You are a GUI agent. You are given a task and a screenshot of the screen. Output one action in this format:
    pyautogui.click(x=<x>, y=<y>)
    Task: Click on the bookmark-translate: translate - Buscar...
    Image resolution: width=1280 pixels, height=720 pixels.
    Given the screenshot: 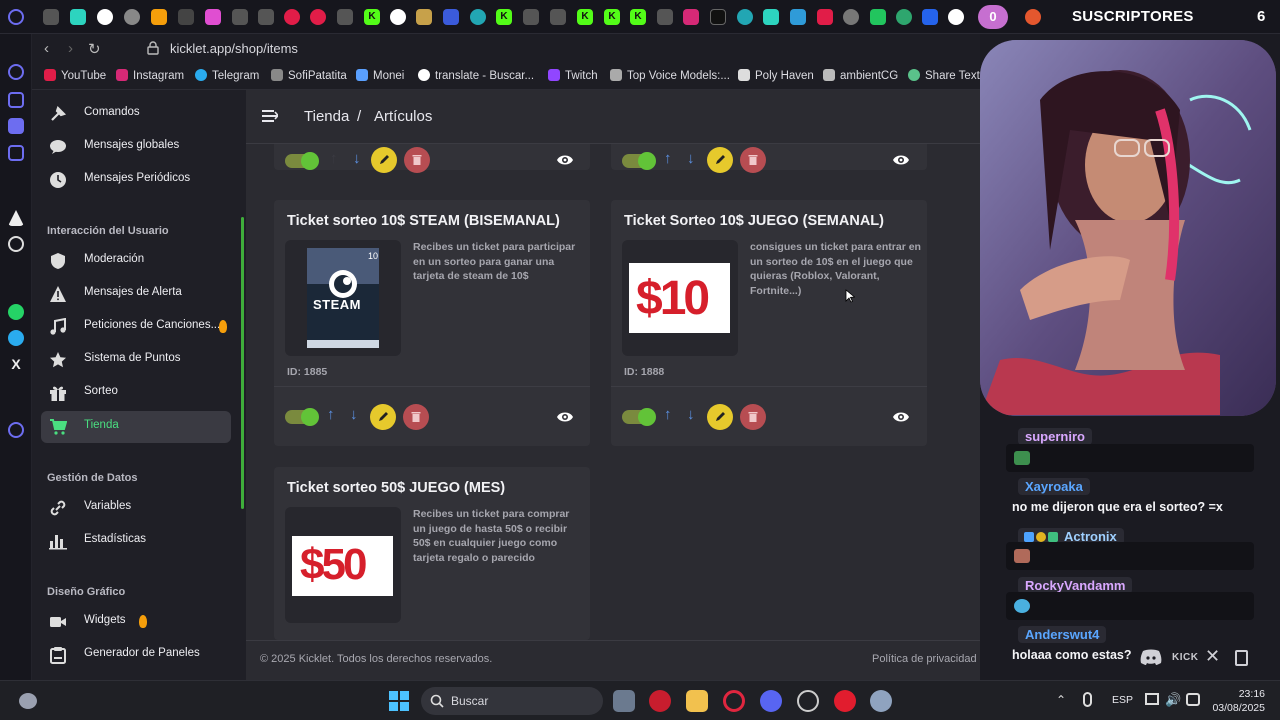 What is the action you would take?
    pyautogui.click(x=476, y=75)
    